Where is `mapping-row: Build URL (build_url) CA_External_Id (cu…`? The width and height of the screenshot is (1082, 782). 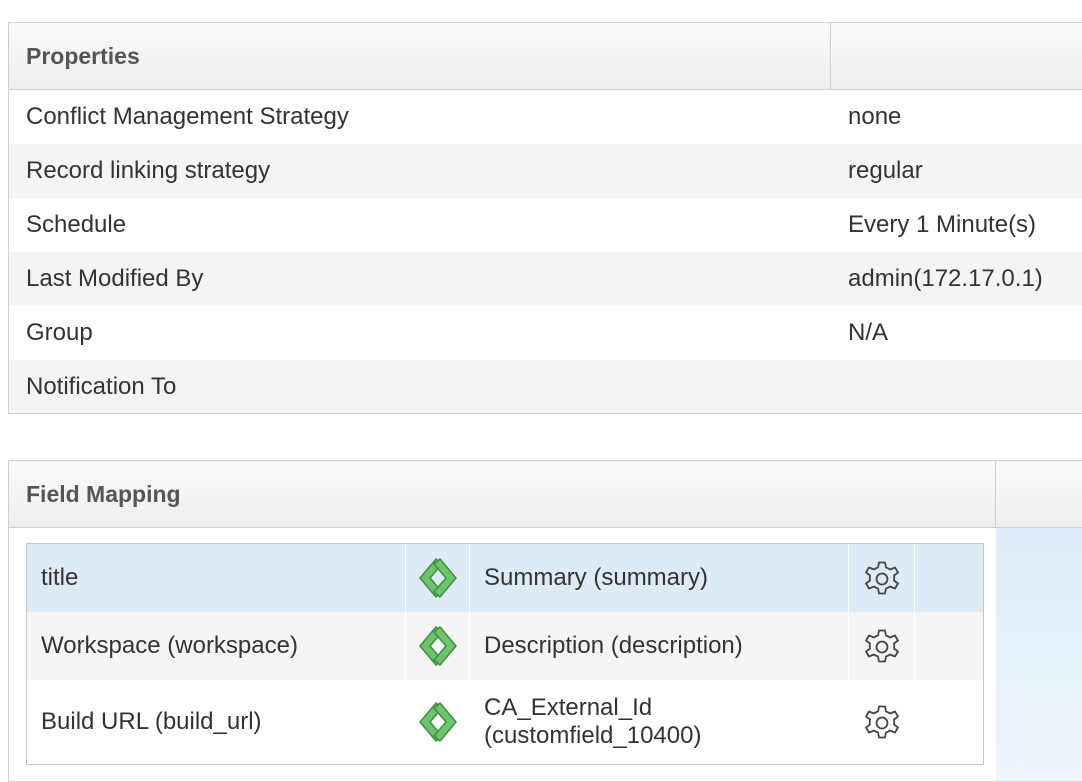
mapping-row: Build URL (build_url) CA_External_Id (cu… is located at coordinates (505, 722).